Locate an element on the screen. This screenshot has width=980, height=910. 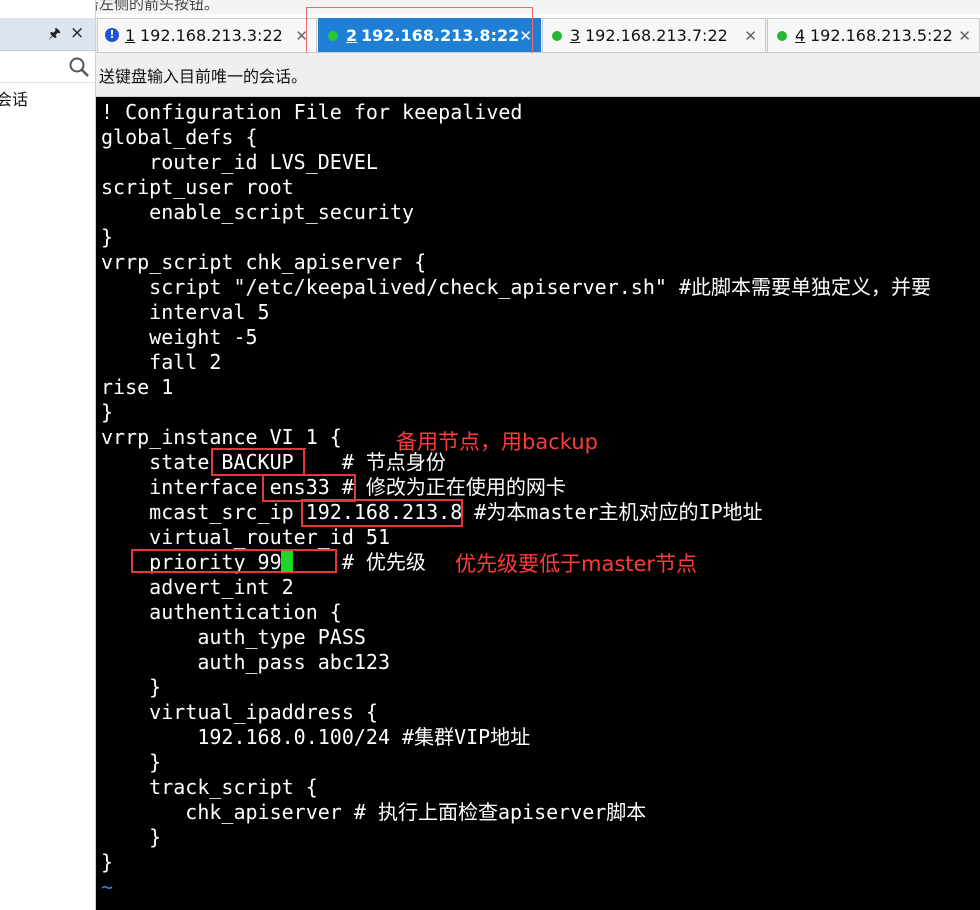
terminal-line: vrrp_instance VI_1 { is located at coordinates (221, 437).